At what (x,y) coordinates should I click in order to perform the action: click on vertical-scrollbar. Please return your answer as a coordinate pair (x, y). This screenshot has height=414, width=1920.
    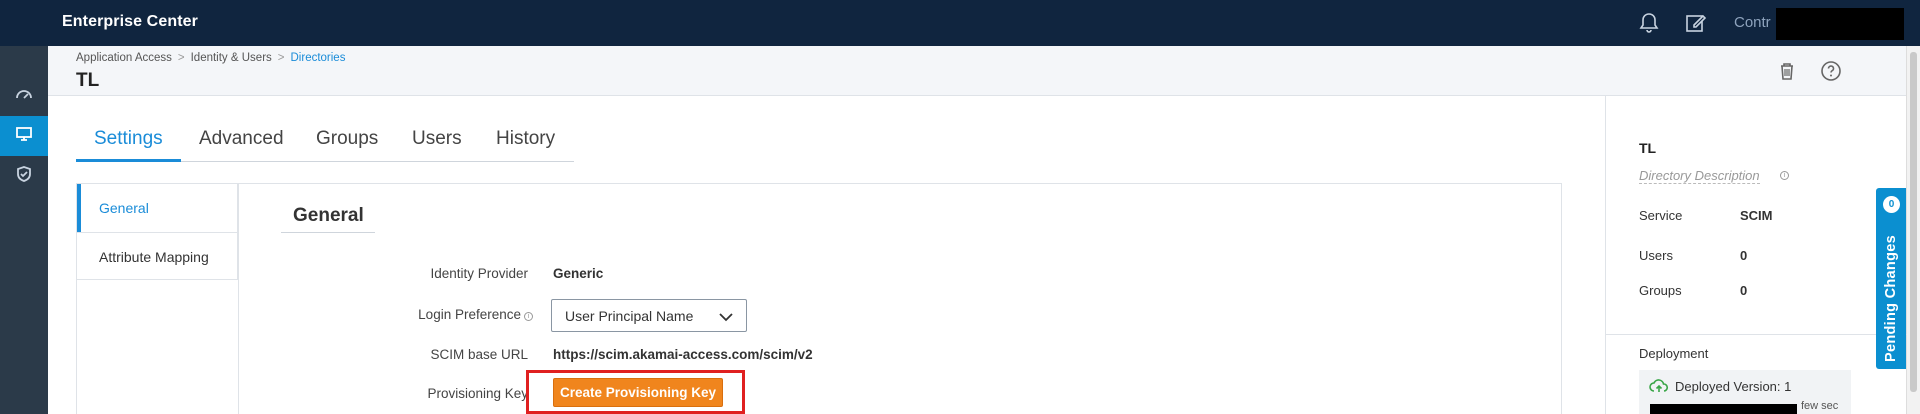
    Looking at the image, I should click on (1913, 230).